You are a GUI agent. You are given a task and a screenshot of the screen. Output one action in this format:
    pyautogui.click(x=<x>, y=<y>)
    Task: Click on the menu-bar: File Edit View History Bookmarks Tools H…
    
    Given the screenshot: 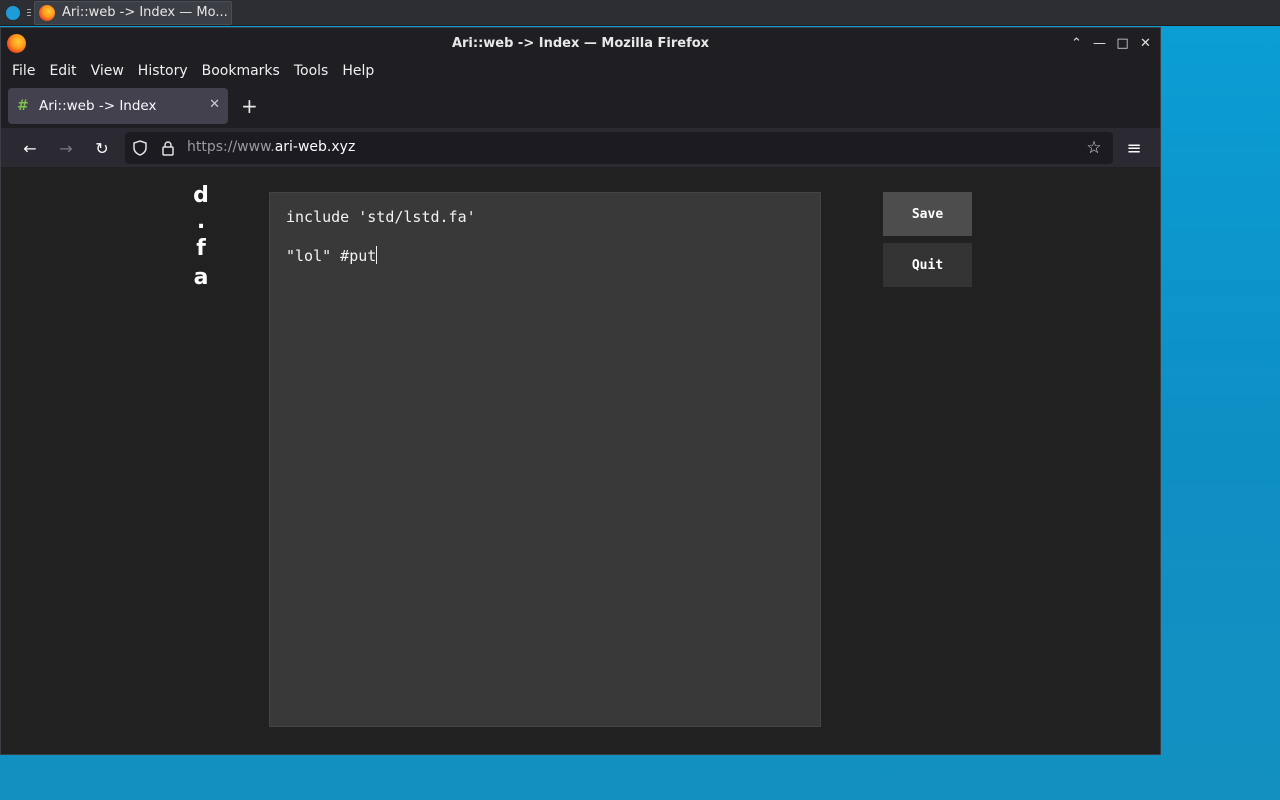 What is the action you would take?
    pyautogui.click(x=580, y=71)
    